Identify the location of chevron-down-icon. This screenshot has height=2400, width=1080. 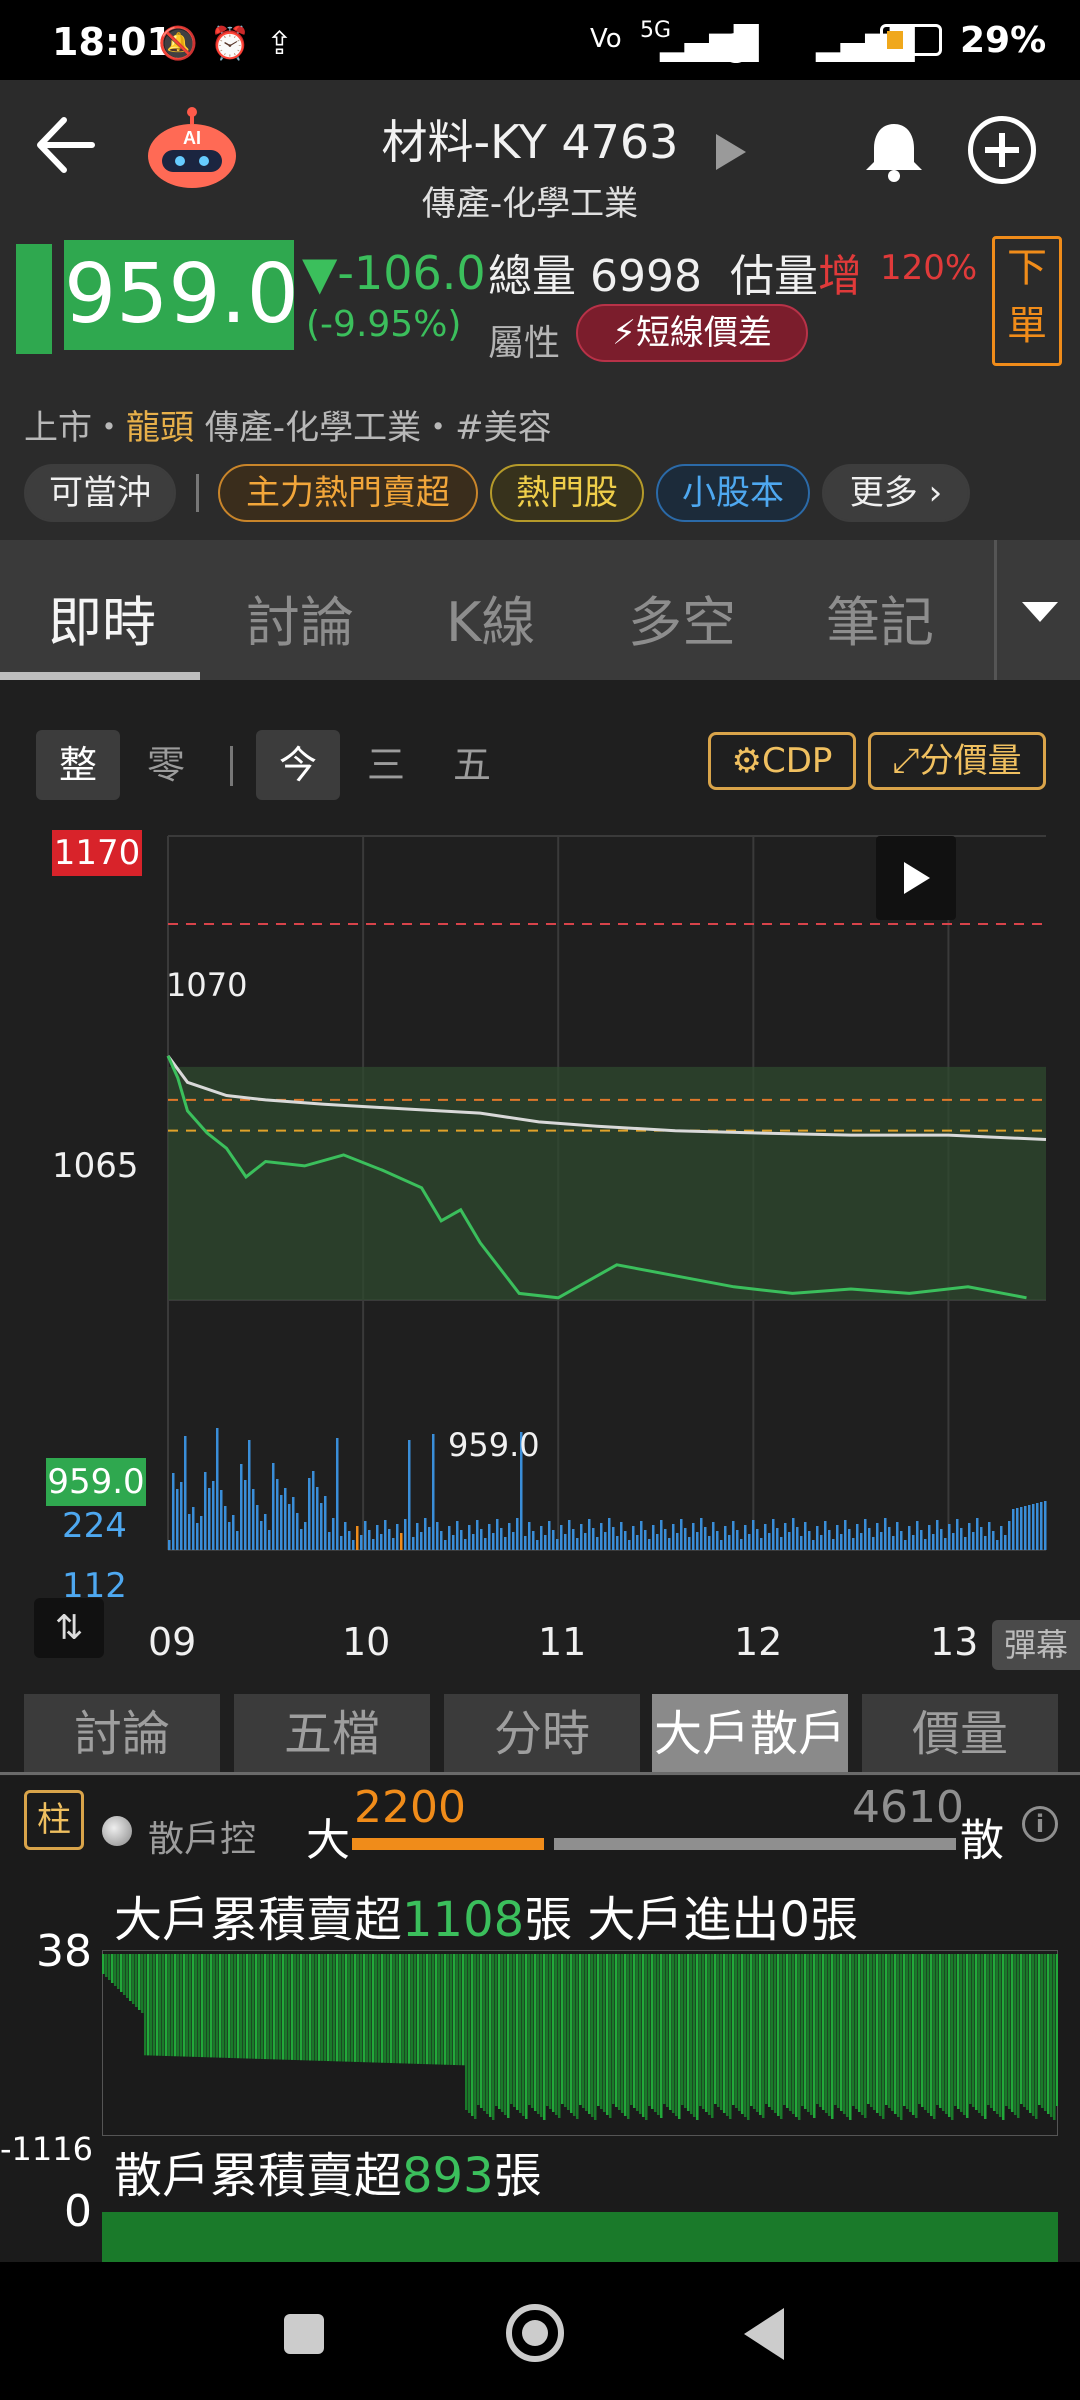
(1040, 612).